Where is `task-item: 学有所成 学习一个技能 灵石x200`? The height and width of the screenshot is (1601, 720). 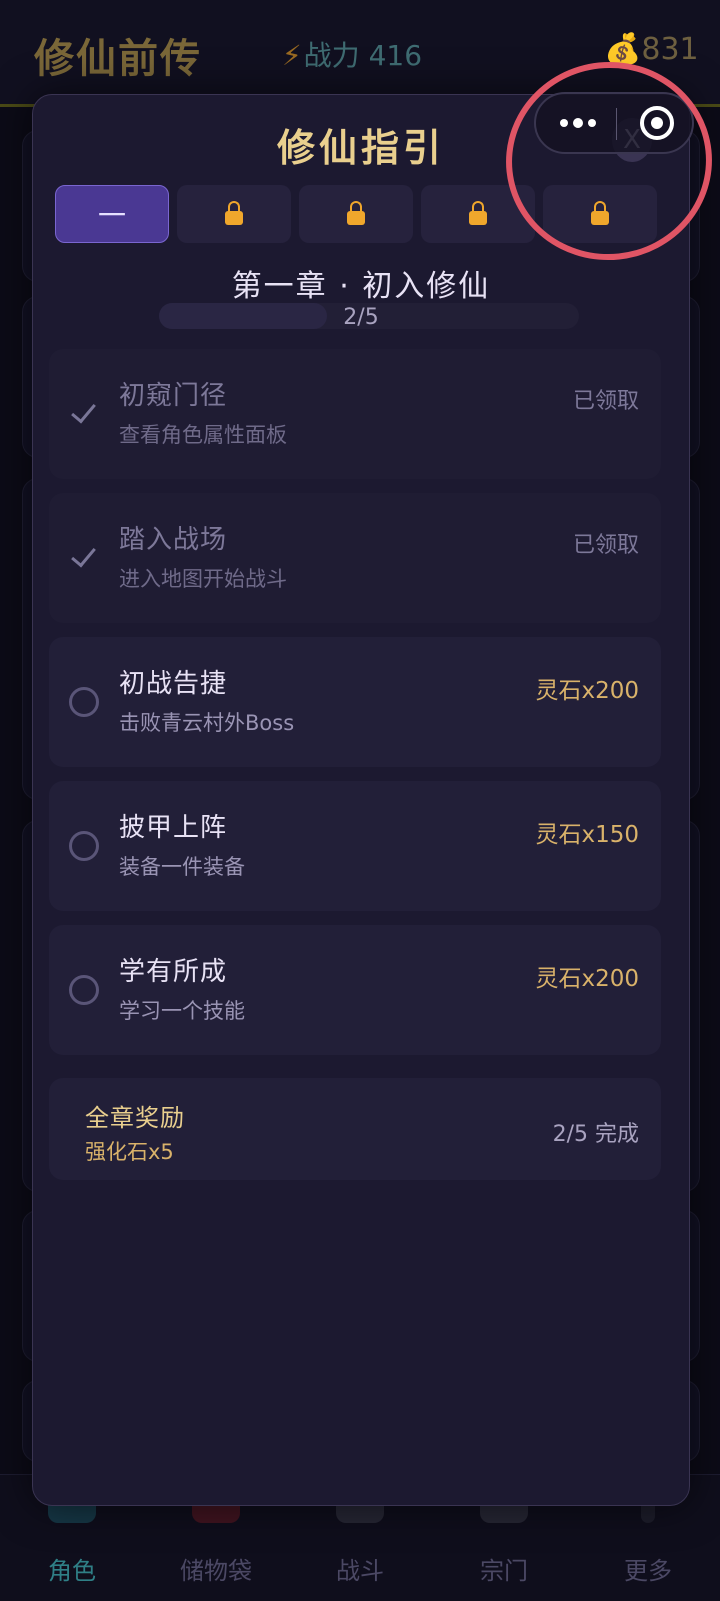
task-item: 学有所成 学习一个技能 灵石x200 is located at coordinates (355, 990).